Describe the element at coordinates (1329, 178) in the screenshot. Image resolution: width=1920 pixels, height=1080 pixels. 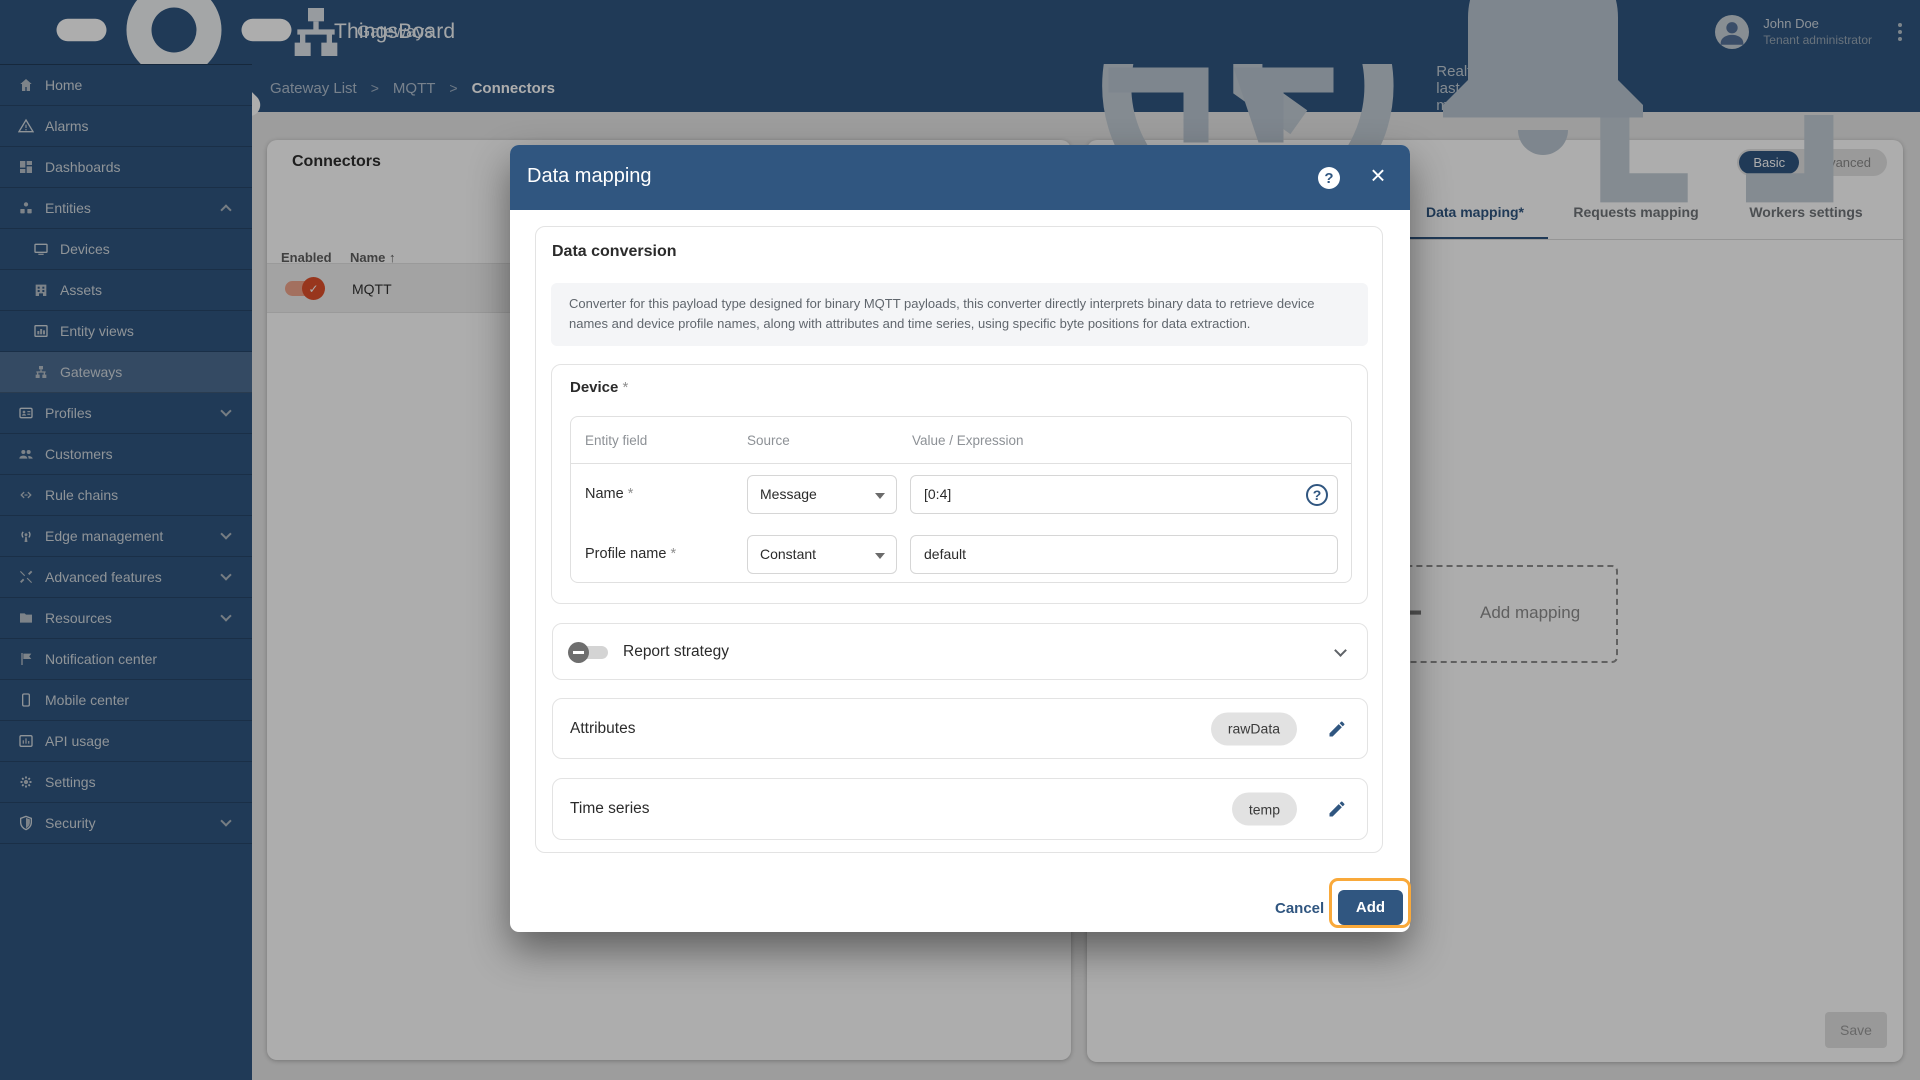
I see `help-icon: ?` at that location.